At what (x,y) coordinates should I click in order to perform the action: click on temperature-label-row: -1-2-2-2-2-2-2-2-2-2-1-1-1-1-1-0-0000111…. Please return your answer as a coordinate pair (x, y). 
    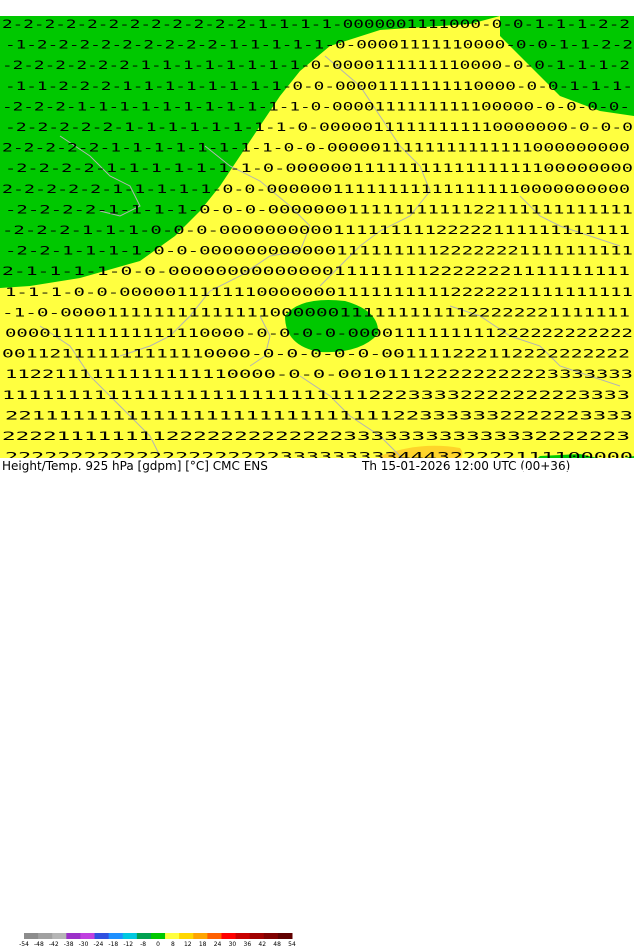
    Looking at the image, I should click on (319, 45).